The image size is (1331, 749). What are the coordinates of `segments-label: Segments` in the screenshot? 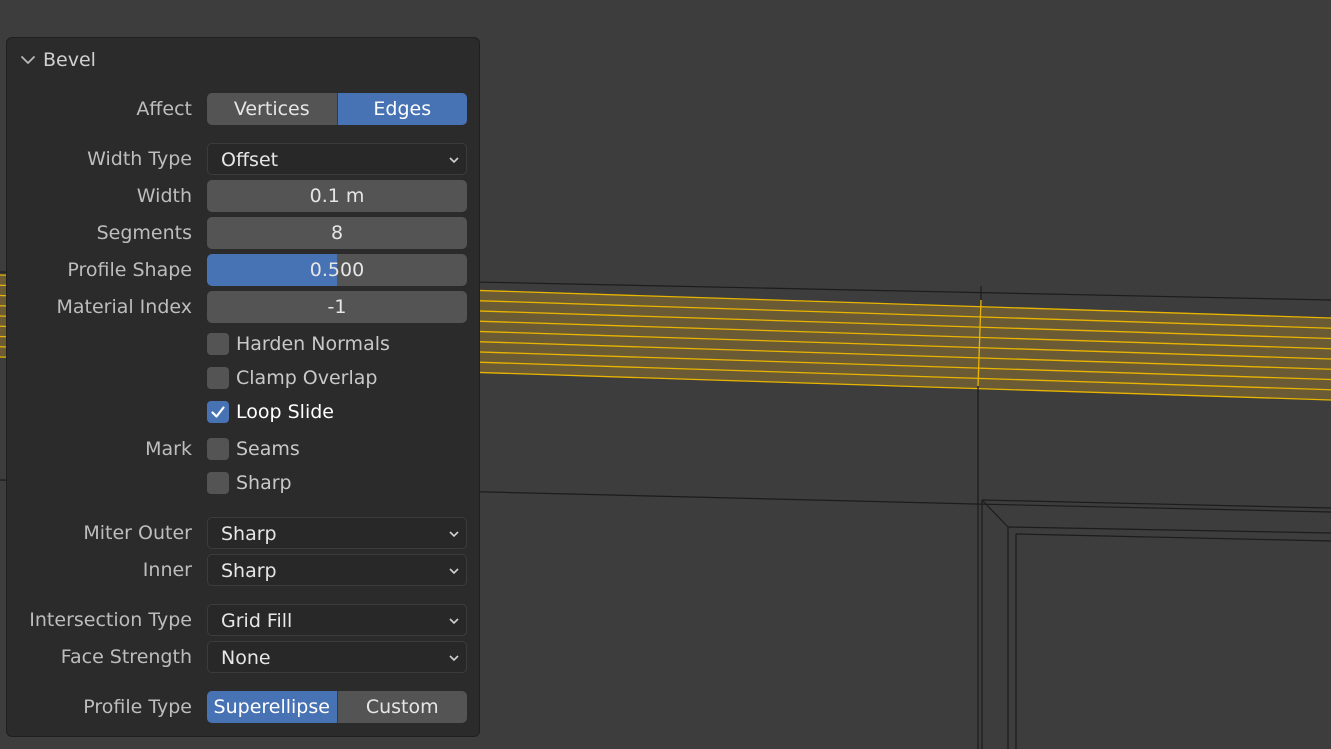 It's located at (144, 233).